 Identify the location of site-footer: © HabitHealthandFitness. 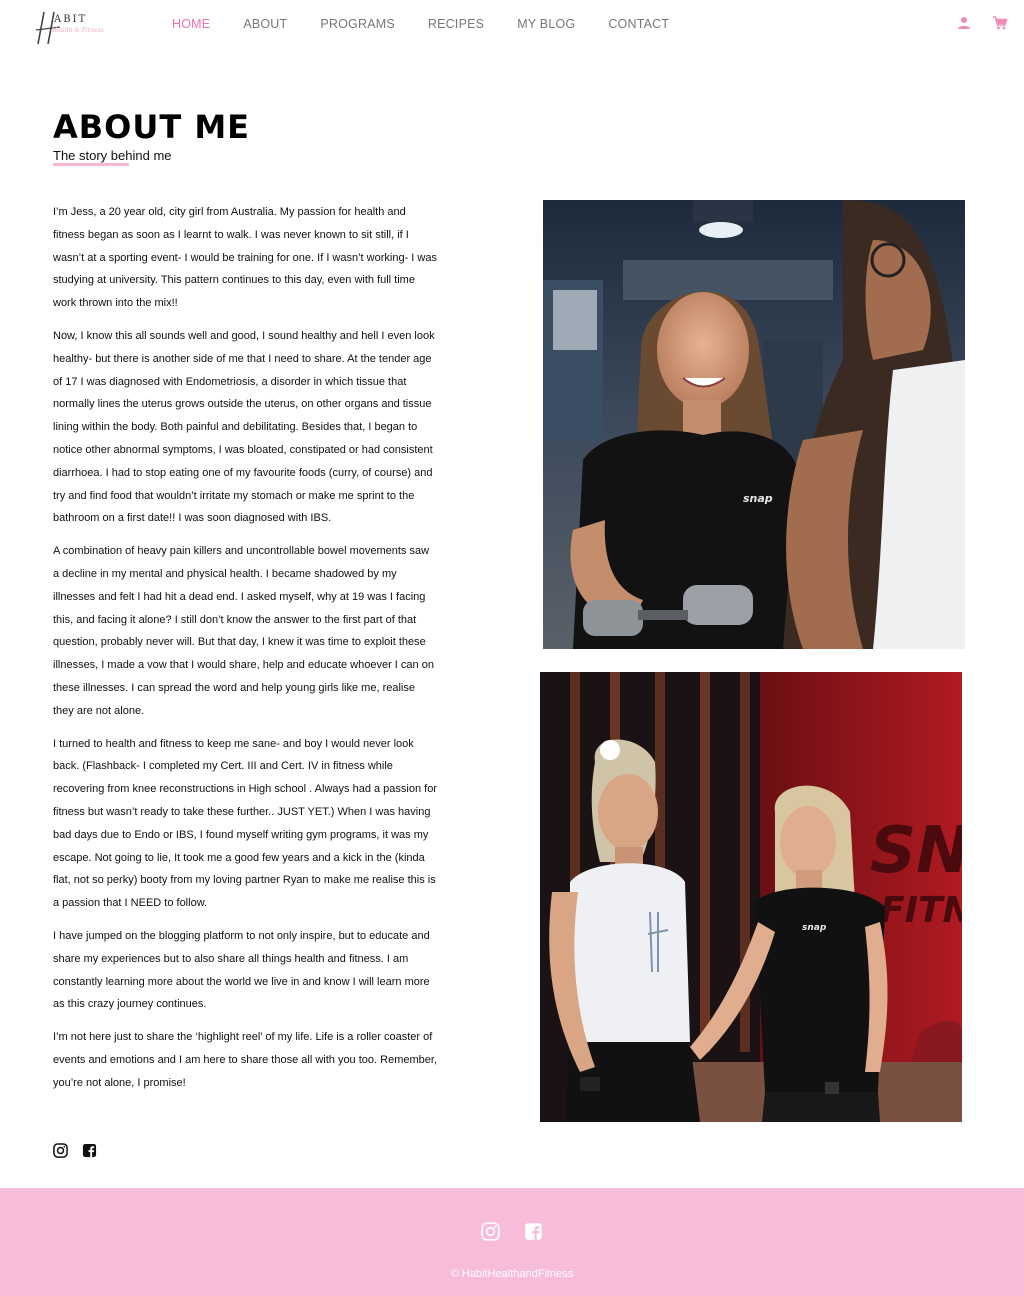
(512, 1242).